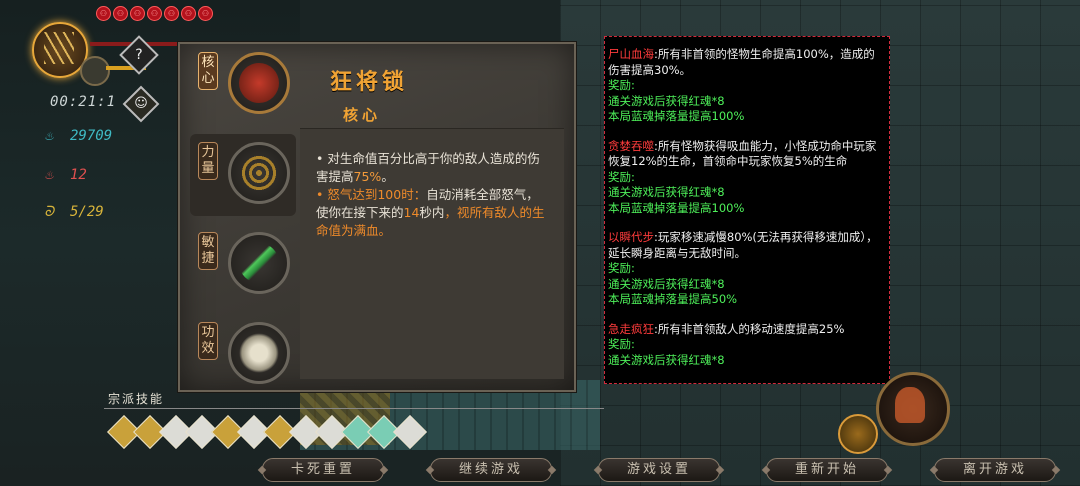  I want to click on desc-text: • 对生命值百分比高于你的敌人造成的伤害提高, so click(428, 167).